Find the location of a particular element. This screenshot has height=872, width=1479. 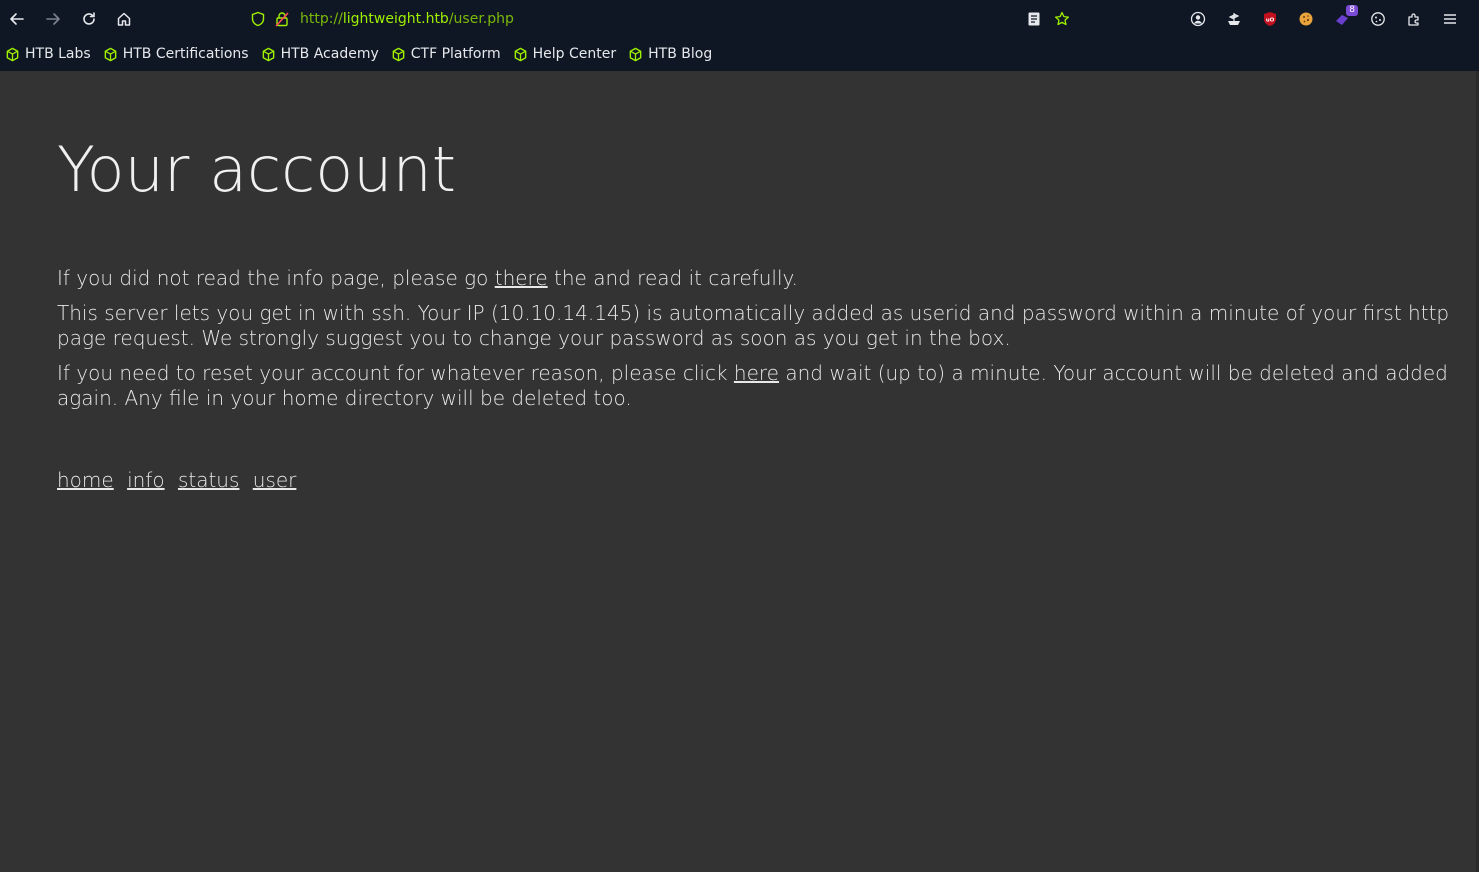

site-nav: home info status user is located at coordinates (180, 480).